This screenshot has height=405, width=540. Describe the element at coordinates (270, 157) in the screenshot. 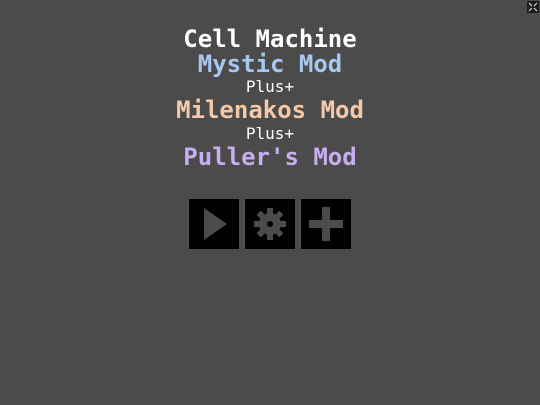

I see `mod-name-puller: Puller's Mod` at that location.